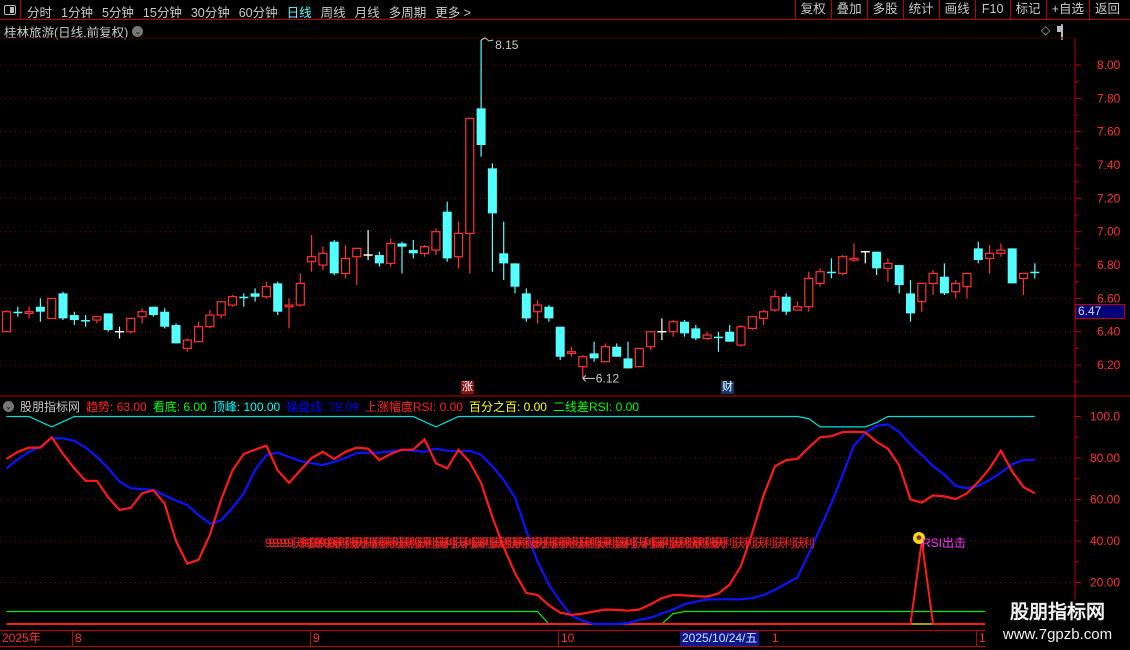  Describe the element at coordinates (467, 387) in the screenshot. I see `badge-zhang: 涨` at that location.